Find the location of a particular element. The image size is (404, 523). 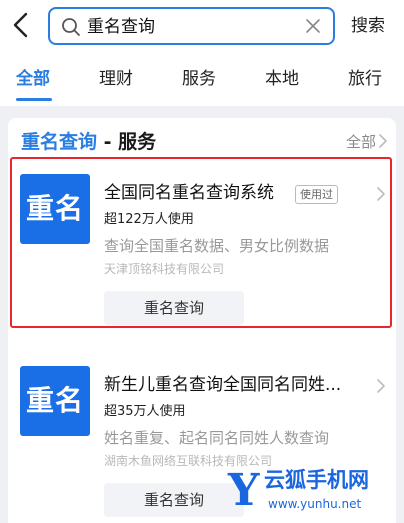

search-input: 重名查询 is located at coordinates (121, 27).